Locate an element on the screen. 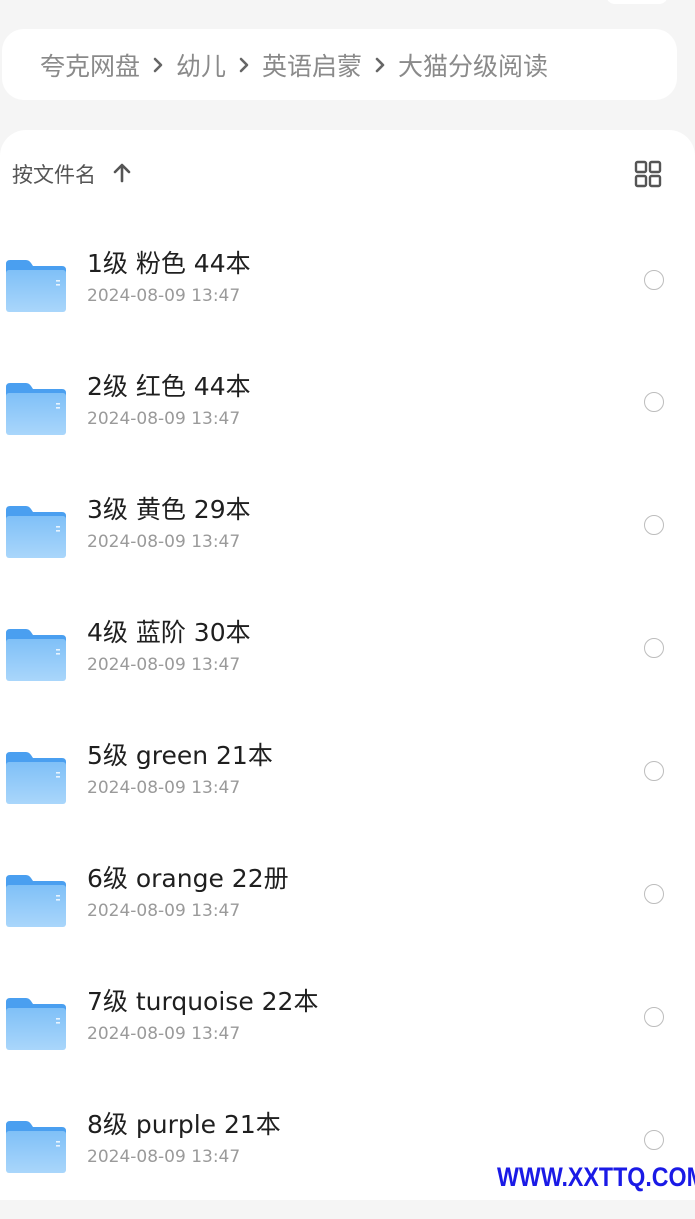 The width and height of the screenshot is (695, 1219). breadcrumb: 夸克网盘 幼儿 英语启蒙 大猫分级阅读 is located at coordinates (339, 64).